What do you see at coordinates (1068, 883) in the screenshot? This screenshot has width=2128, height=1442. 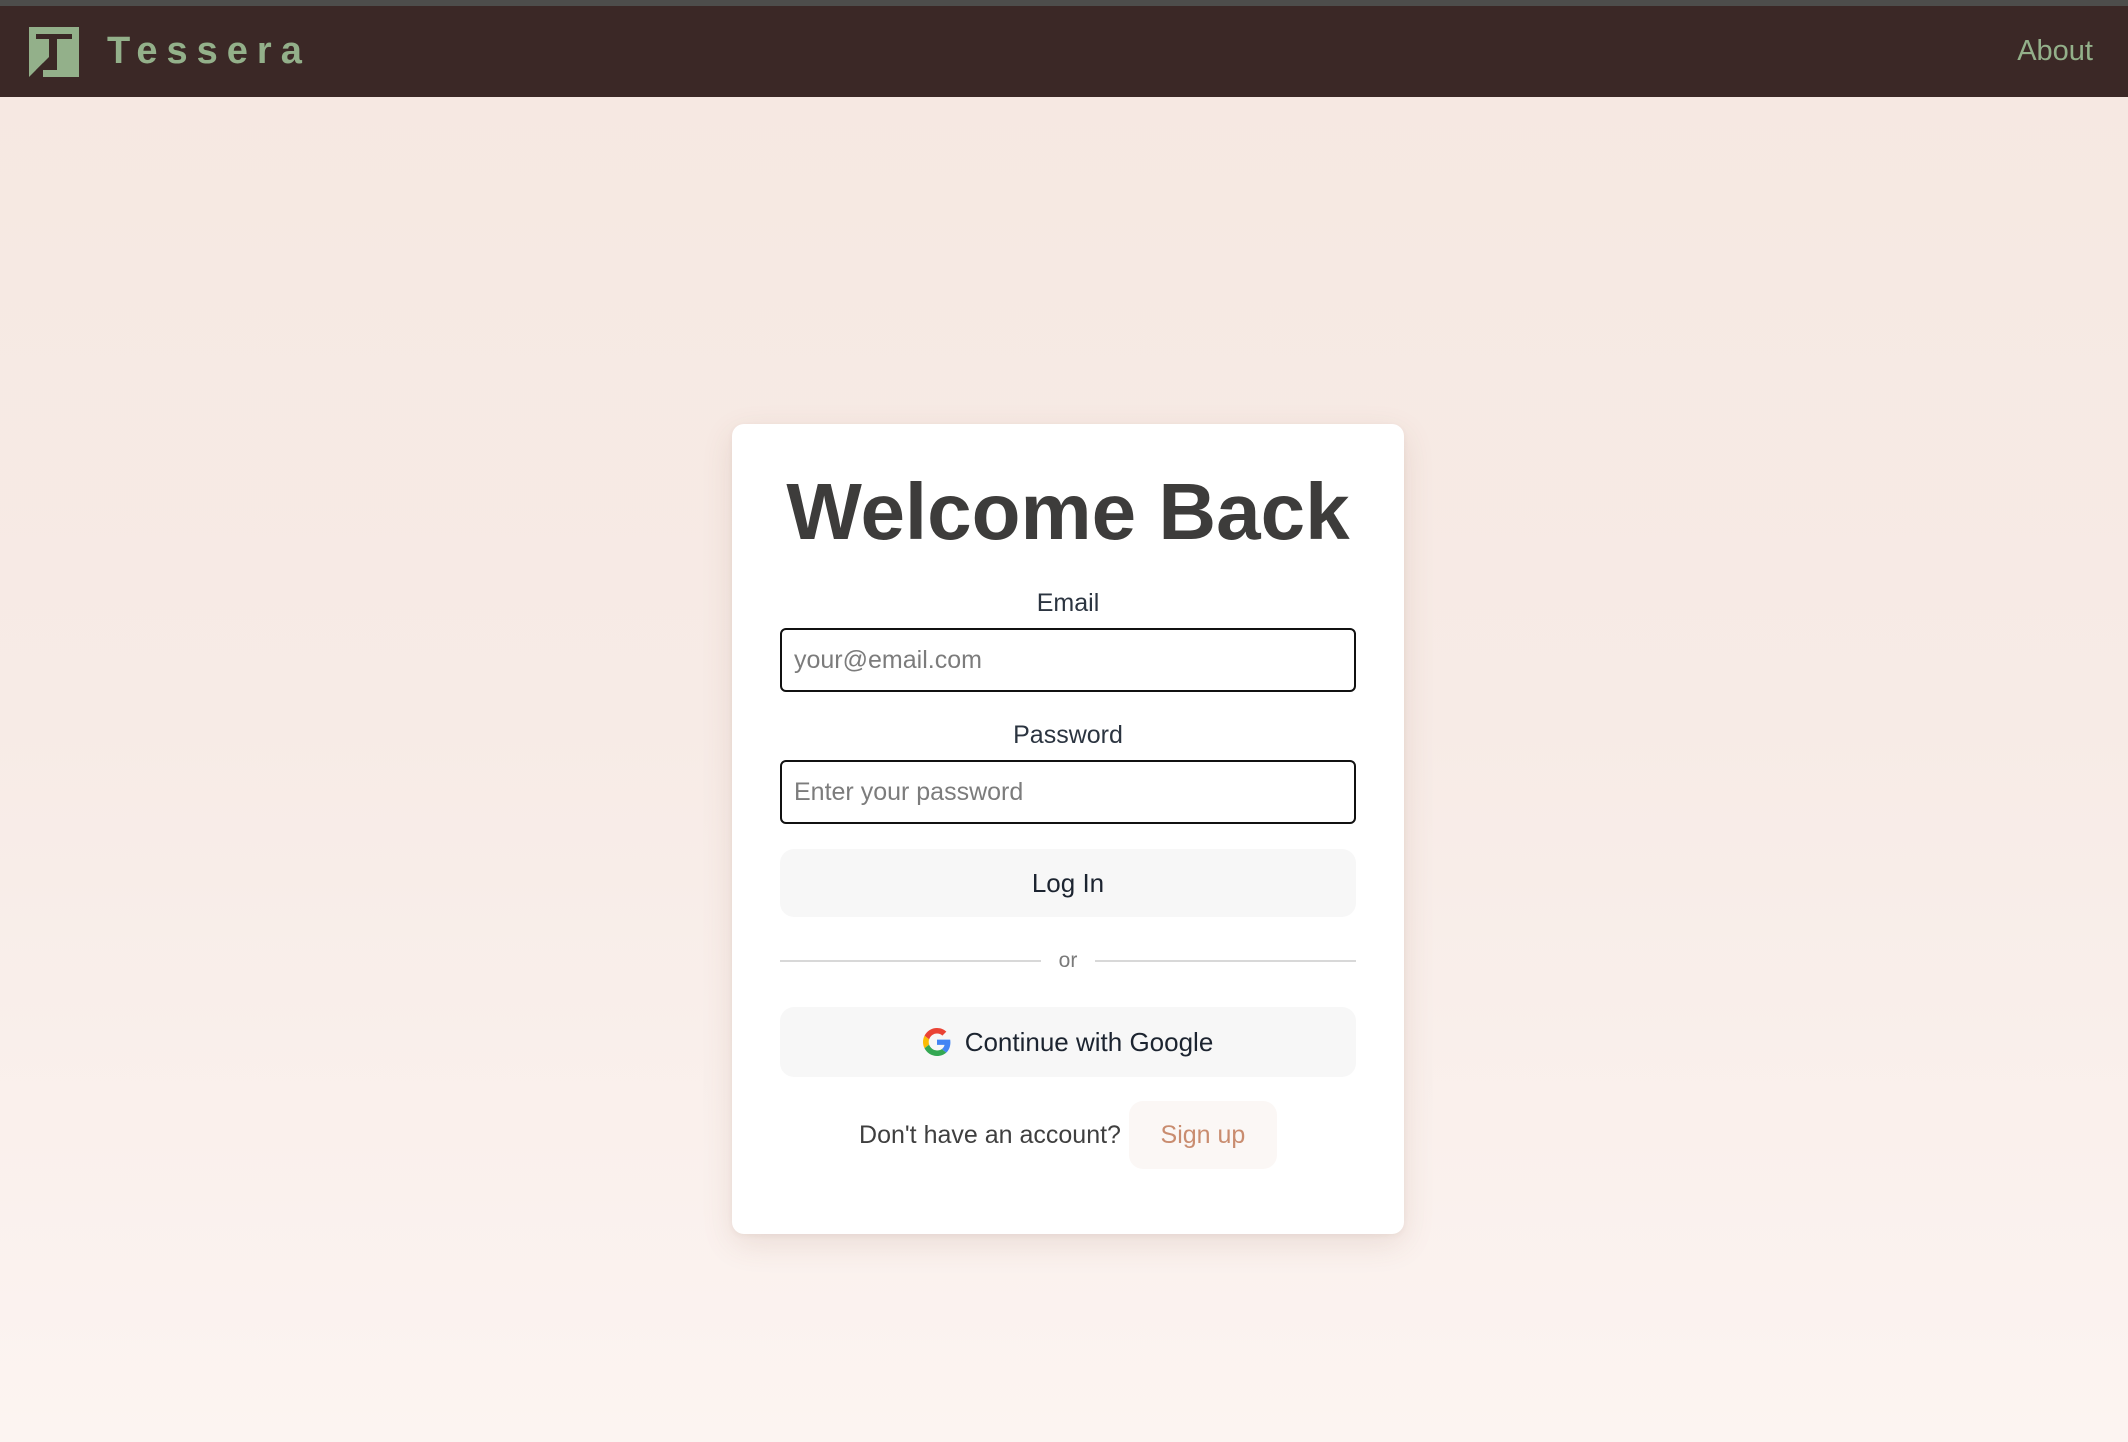 I see `login-button: Log In` at bounding box center [1068, 883].